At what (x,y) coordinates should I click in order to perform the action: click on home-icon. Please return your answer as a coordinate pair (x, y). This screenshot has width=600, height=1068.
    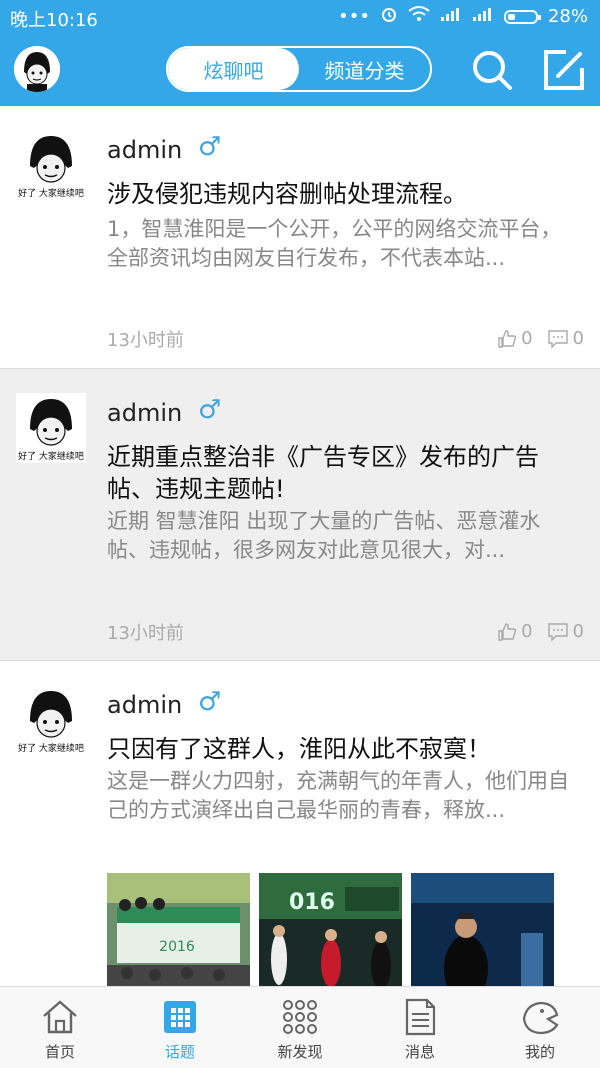
    Looking at the image, I should click on (60, 1017).